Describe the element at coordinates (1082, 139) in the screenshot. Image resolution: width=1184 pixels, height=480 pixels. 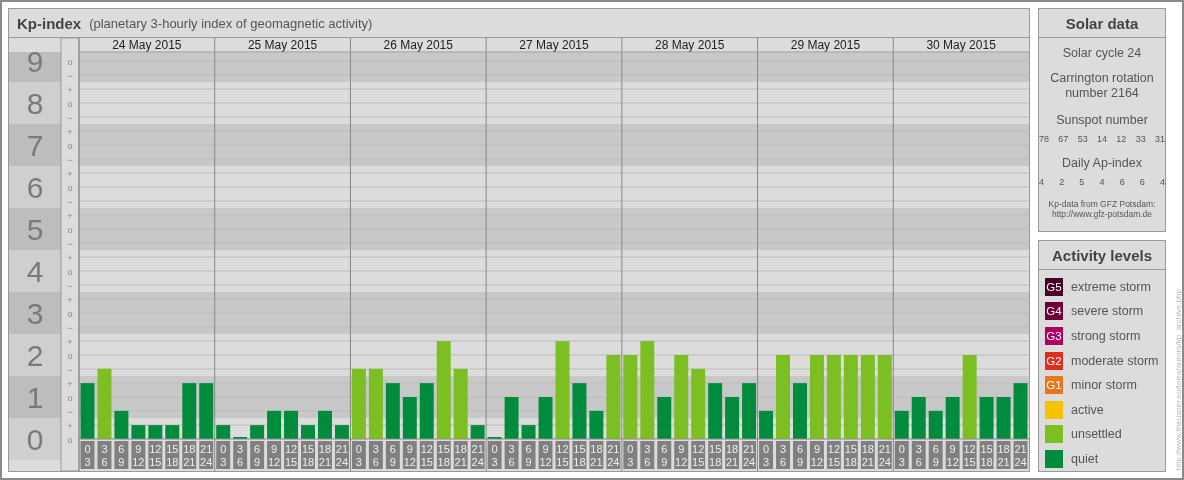
I see `sunspot-value: 53` at that location.